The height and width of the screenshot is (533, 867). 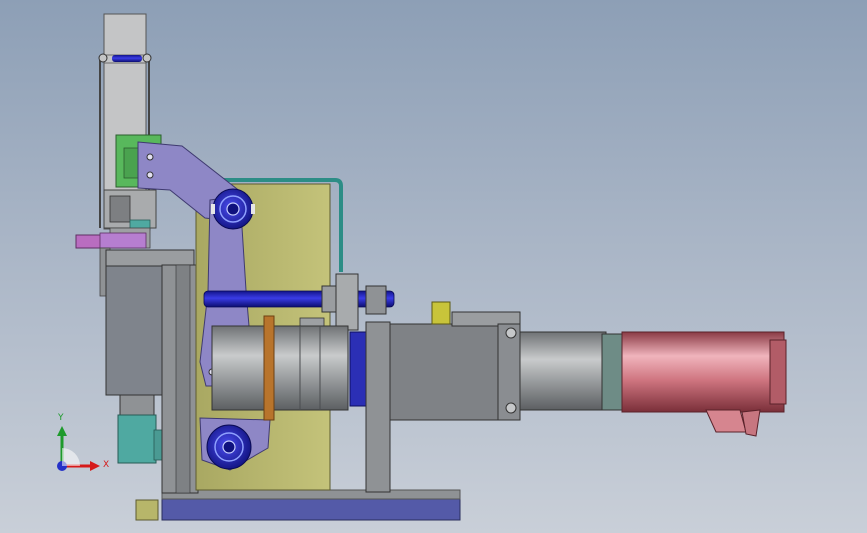 I want to click on teal-block, so click(x=137, y=439).